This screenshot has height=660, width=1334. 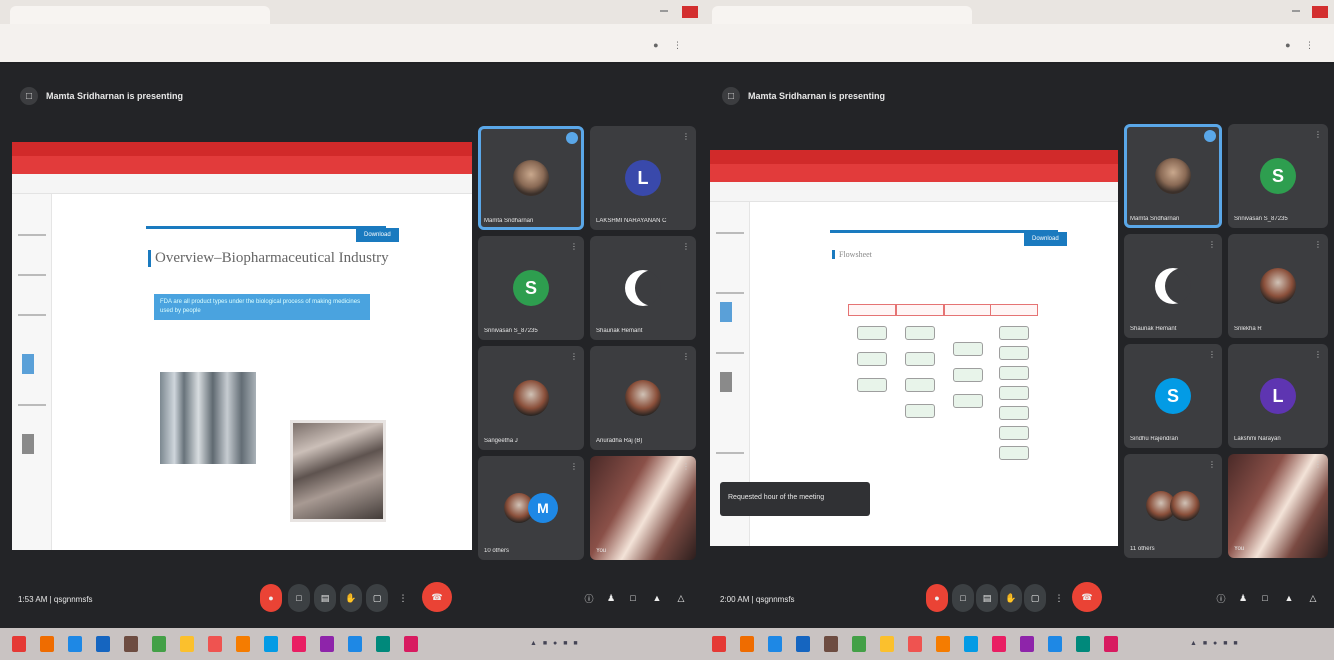 What do you see at coordinates (914, 192) in the screenshot?
I see `ppt-toolbar` at bounding box center [914, 192].